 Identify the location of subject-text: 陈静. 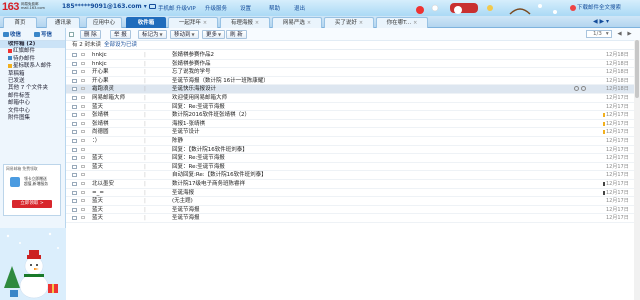
(177, 141).